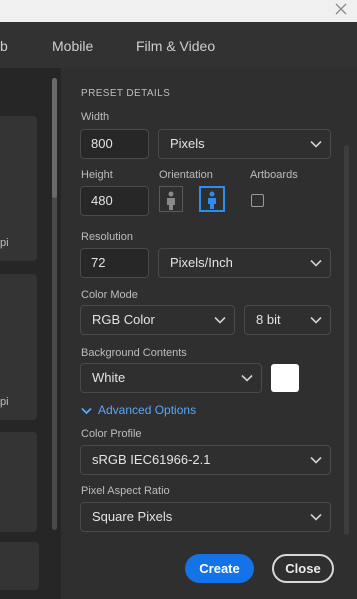 The width and height of the screenshot is (357, 599). I want to click on resolution-unit-select: Pixels/Inch, so click(244, 263).